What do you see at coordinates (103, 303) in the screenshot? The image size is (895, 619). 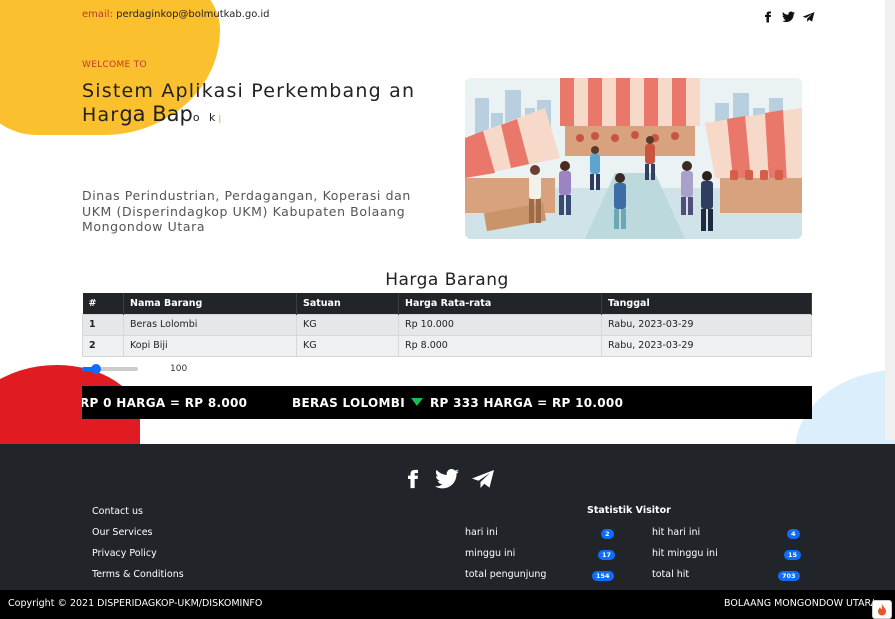 I see `col-header-number: #` at bounding box center [103, 303].